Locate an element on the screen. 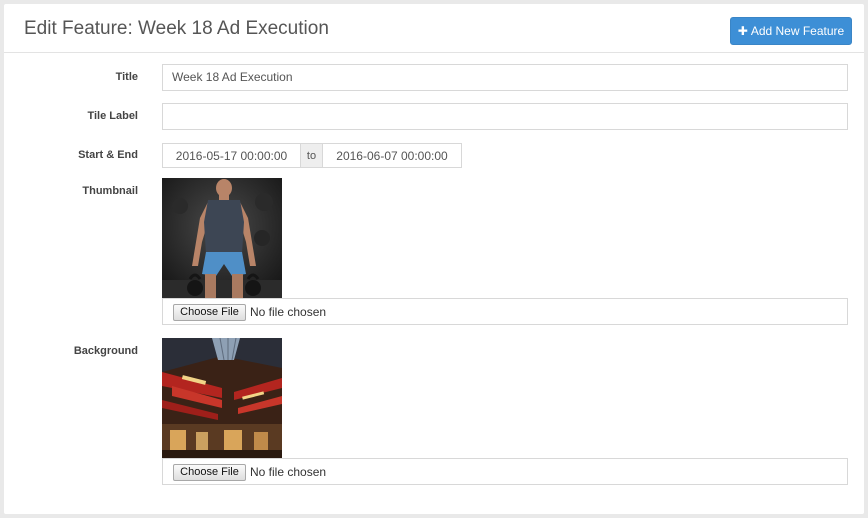  date-range-separator: to is located at coordinates (311, 155).